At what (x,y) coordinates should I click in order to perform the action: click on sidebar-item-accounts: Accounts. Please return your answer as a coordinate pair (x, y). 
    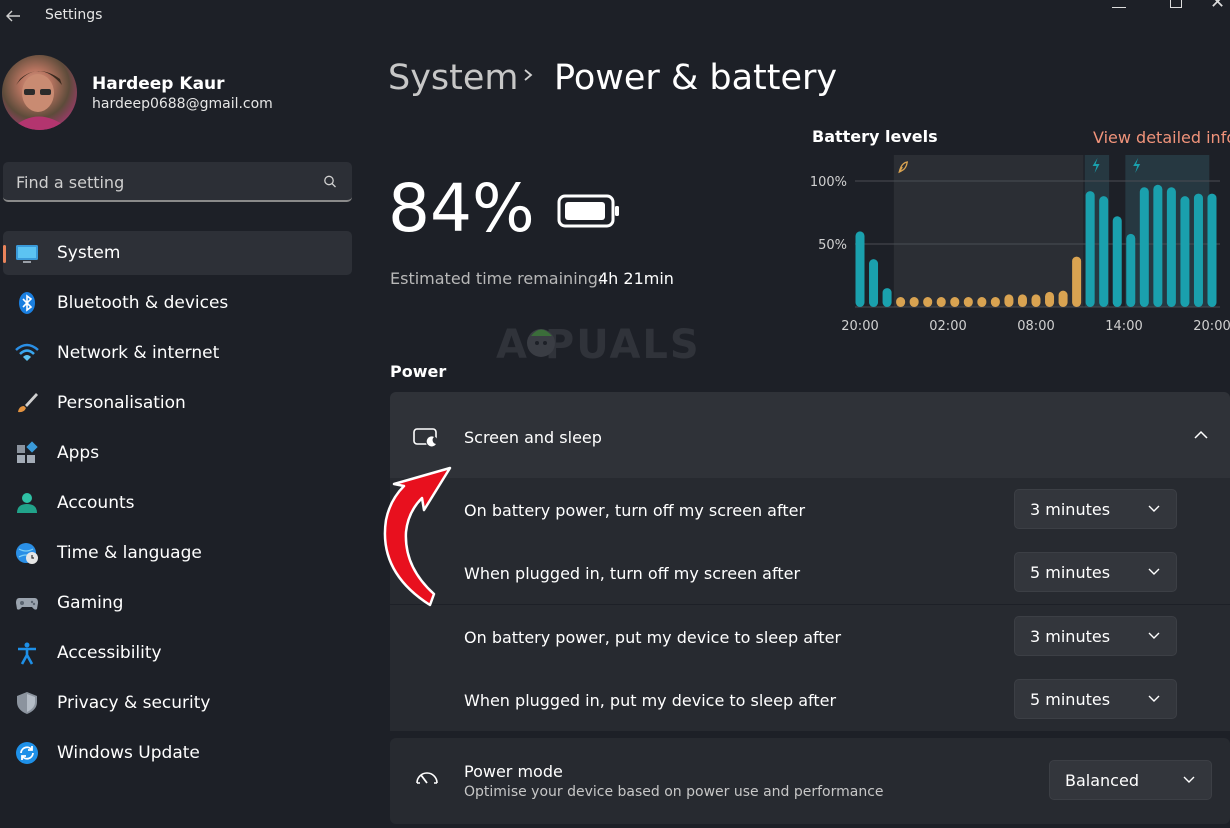
    Looking at the image, I should click on (177, 503).